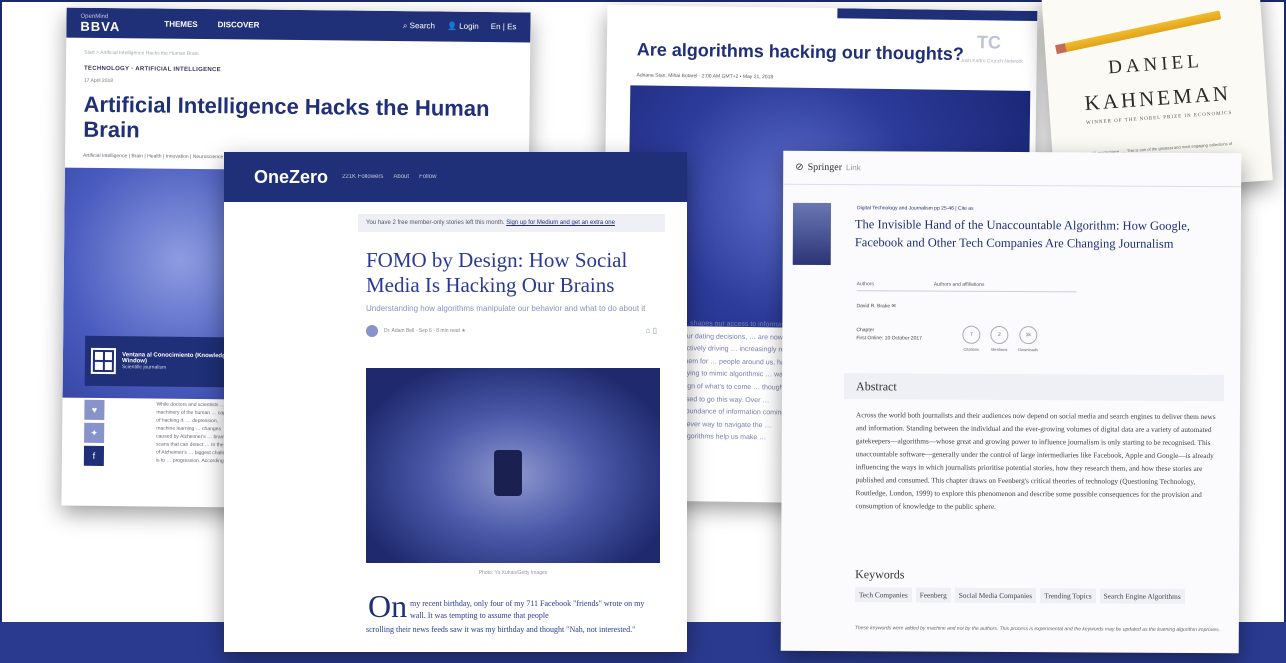 Image resolution: width=1286 pixels, height=663 pixels. I want to click on nav-themes: THEMES, so click(180, 23).